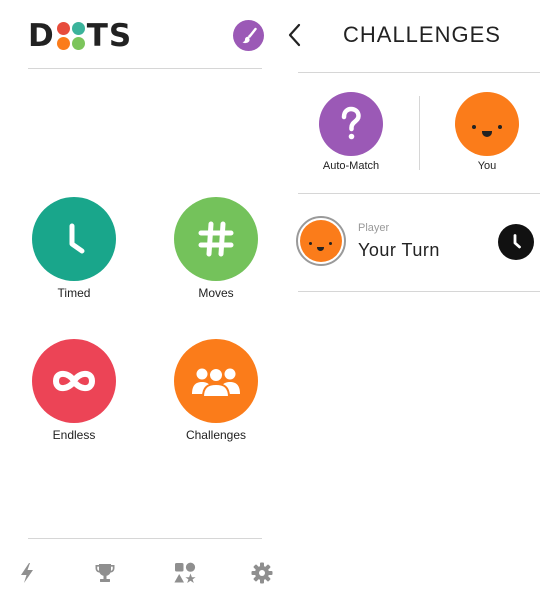 The image size is (548, 600). I want to click on game-row-divider, so click(419, 291).